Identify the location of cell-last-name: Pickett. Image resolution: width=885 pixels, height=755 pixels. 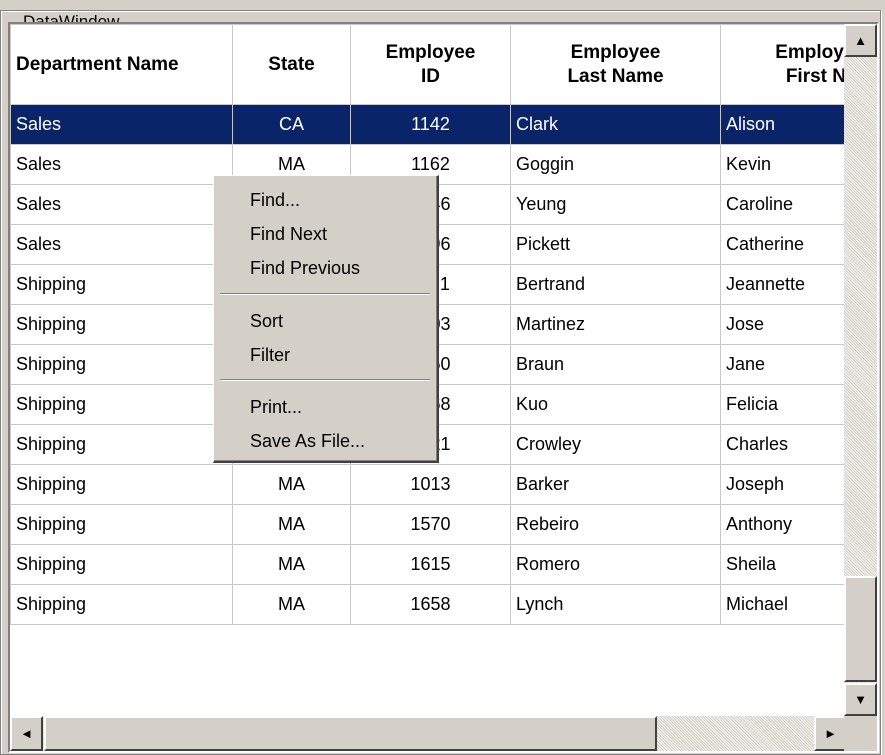
(615, 244).